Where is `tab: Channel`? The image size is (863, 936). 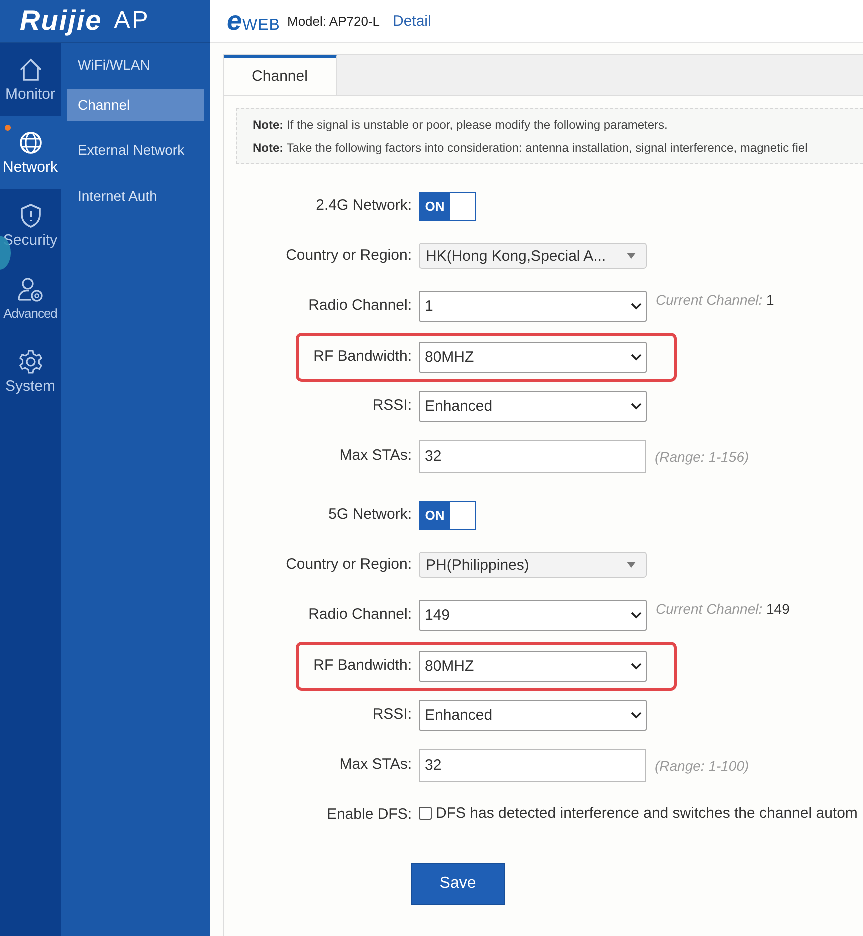 tab: Channel is located at coordinates (280, 75).